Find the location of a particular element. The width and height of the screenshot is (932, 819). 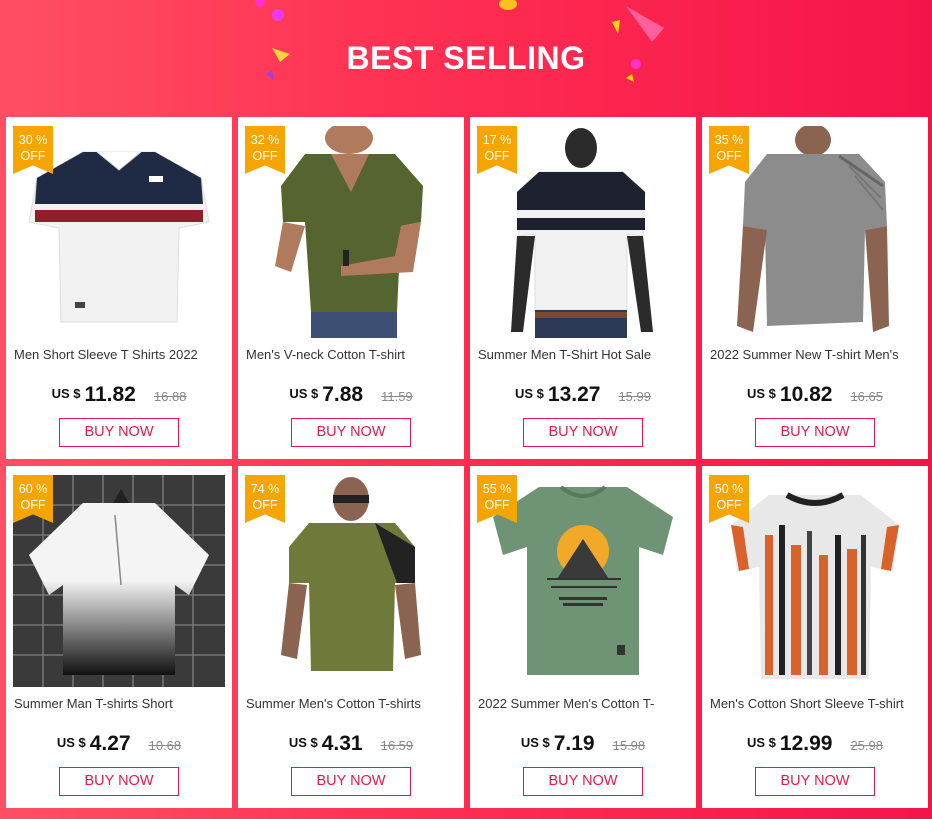

price-row: US $7.19 15.98 is located at coordinates (583, 744).